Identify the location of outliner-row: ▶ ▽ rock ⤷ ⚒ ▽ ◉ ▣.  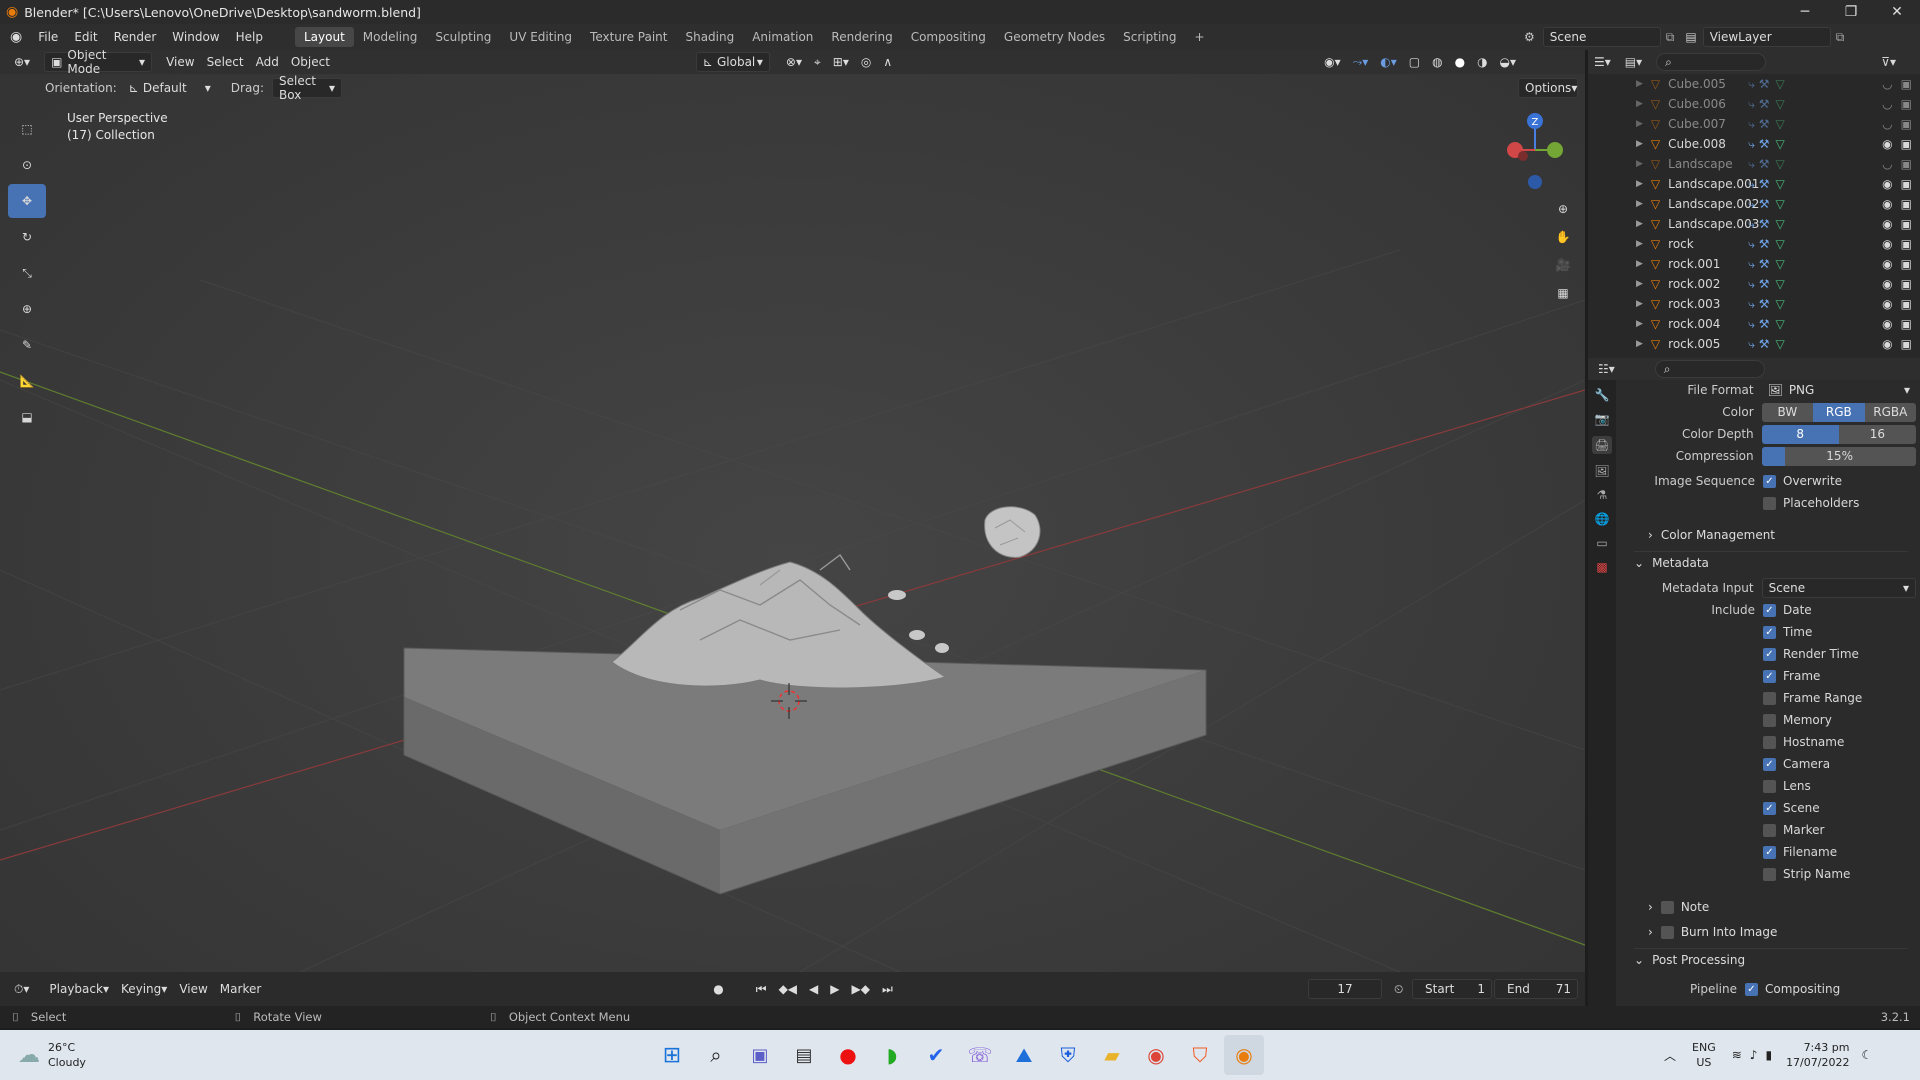
(1754, 244).